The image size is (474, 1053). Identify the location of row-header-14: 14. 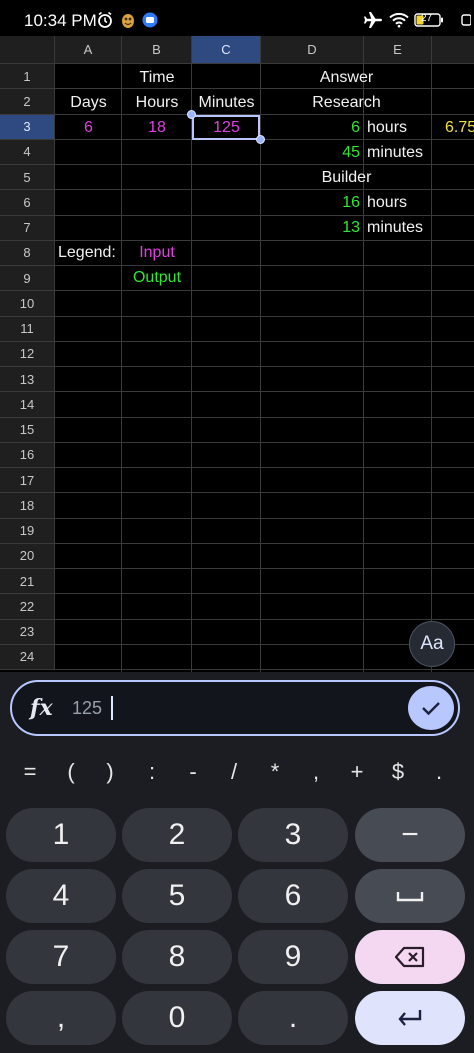
(27, 405).